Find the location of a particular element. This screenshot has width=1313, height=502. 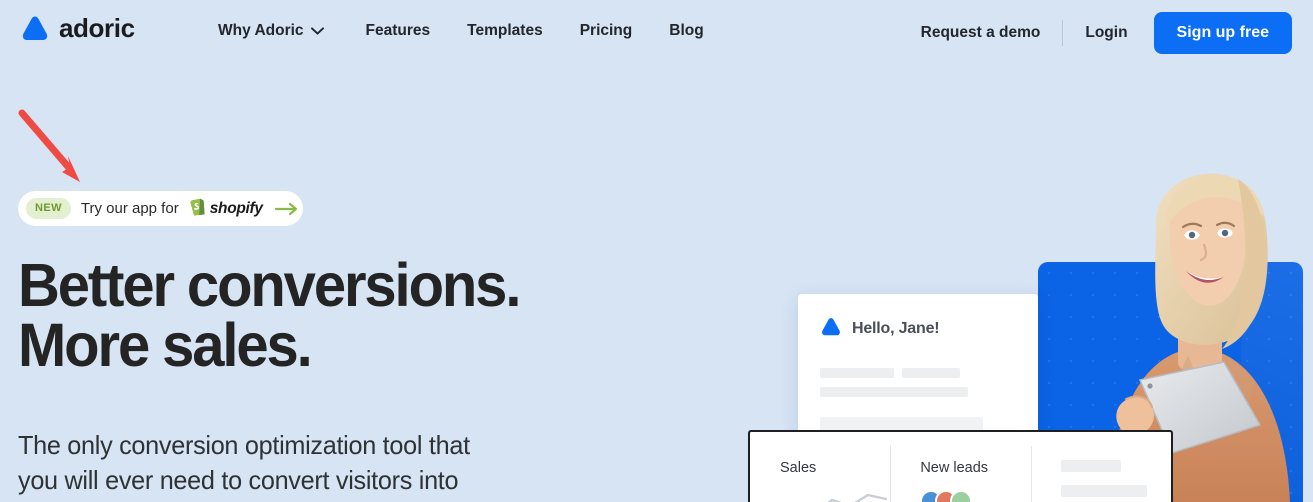

sign-up-free-button: Sign up free is located at coordinates (1222, 33).